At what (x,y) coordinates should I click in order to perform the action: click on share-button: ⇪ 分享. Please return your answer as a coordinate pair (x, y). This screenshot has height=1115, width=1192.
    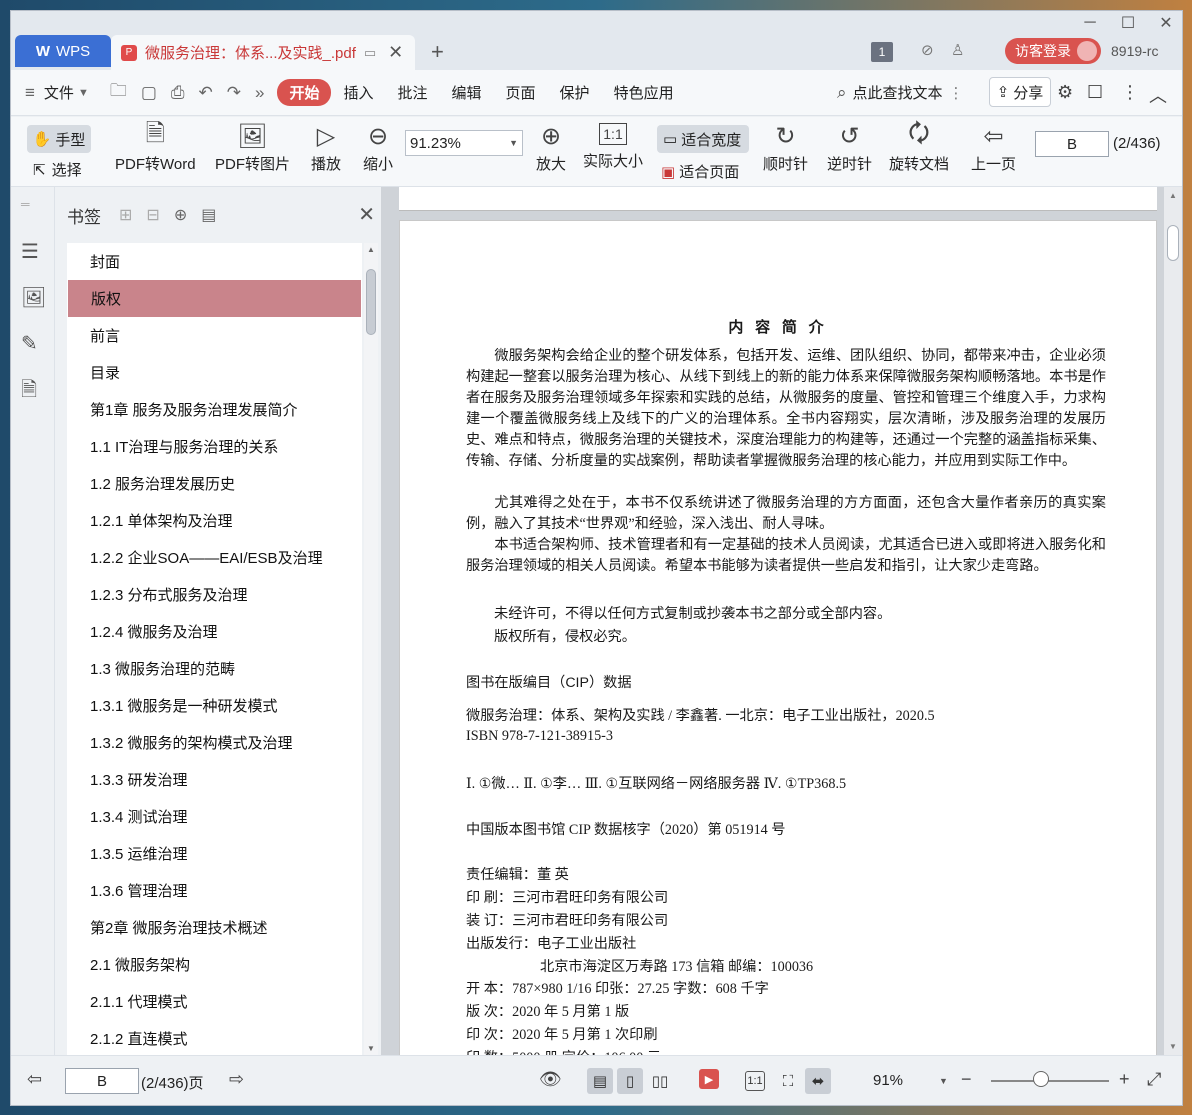
    Looking at the image, I should click on (1020, 92).